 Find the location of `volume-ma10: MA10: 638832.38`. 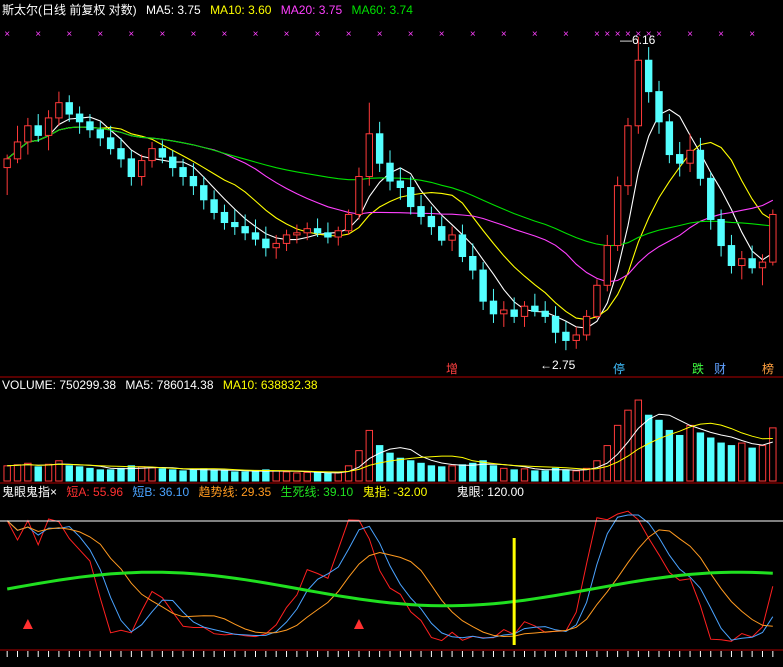

volume-ma10: MA10: 638832.38 is located at coordinates (270, 385).